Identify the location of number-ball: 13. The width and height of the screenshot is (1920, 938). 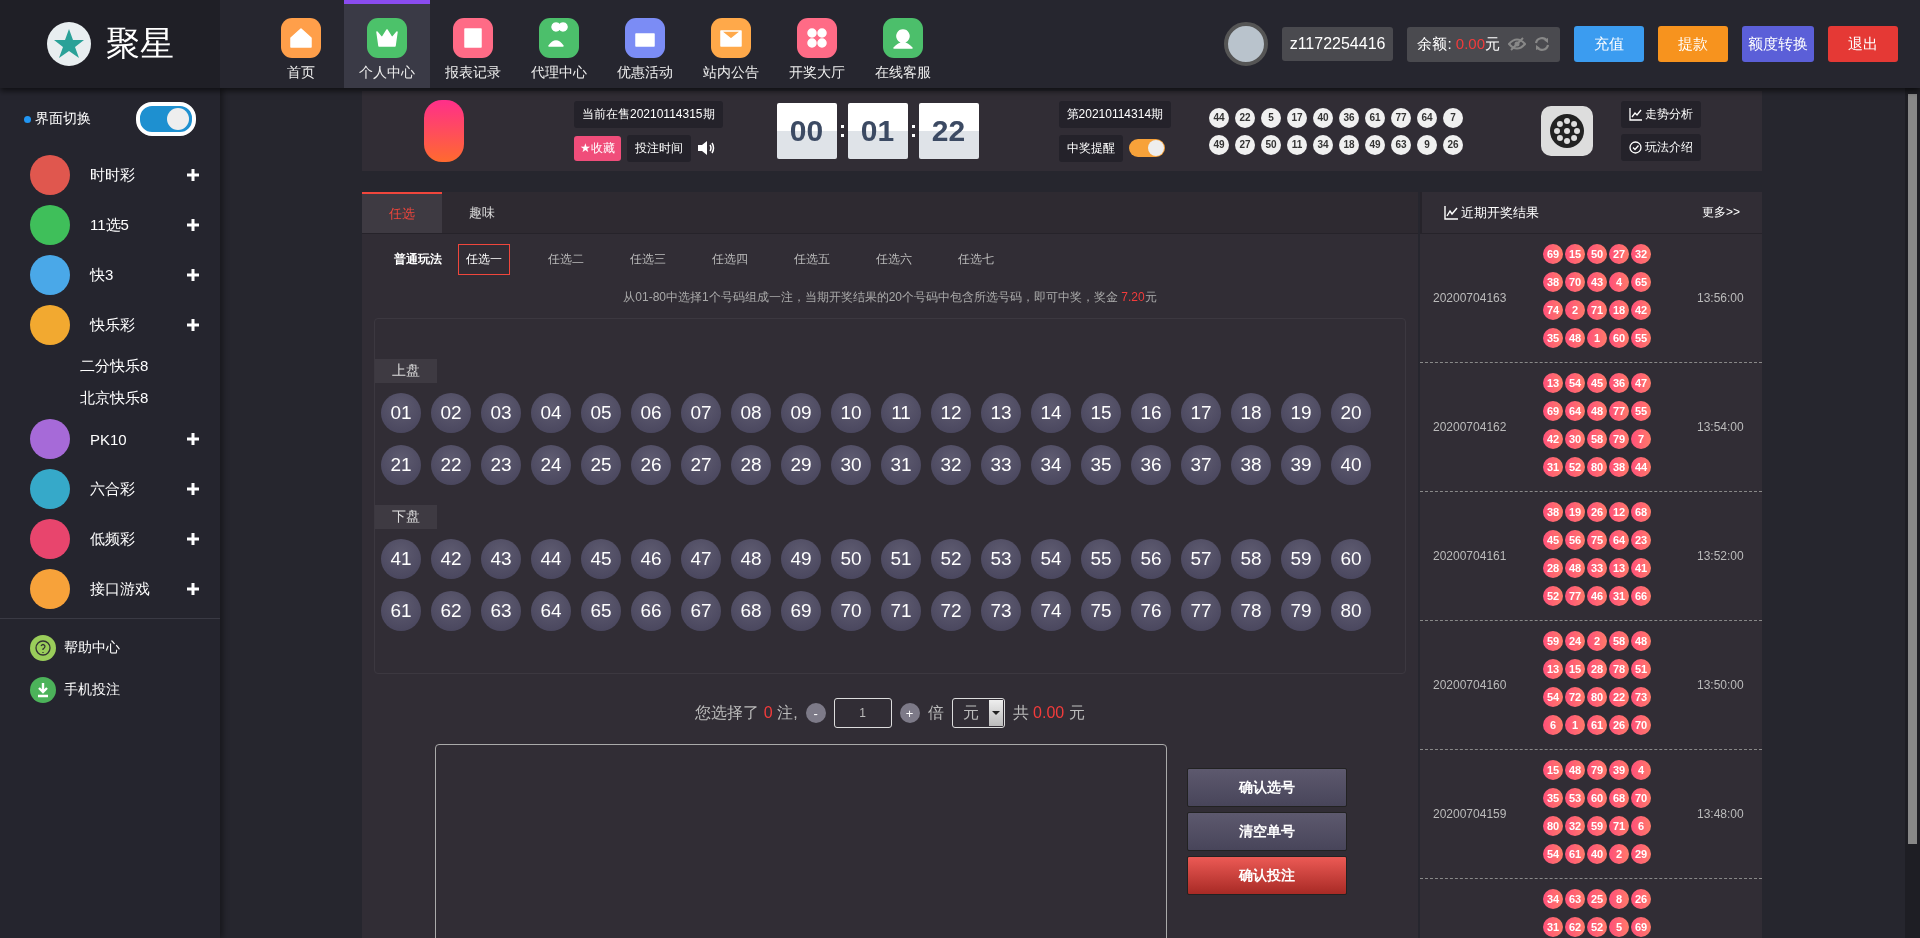
(1001, 413).